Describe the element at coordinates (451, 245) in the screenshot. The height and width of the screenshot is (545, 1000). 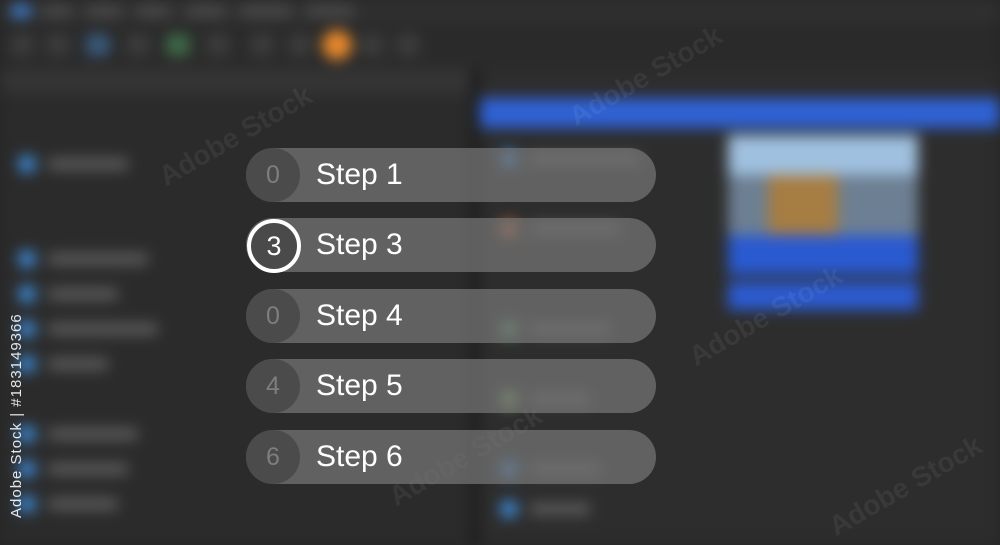
I see `step-item-active: 3 Step 3` at that location.